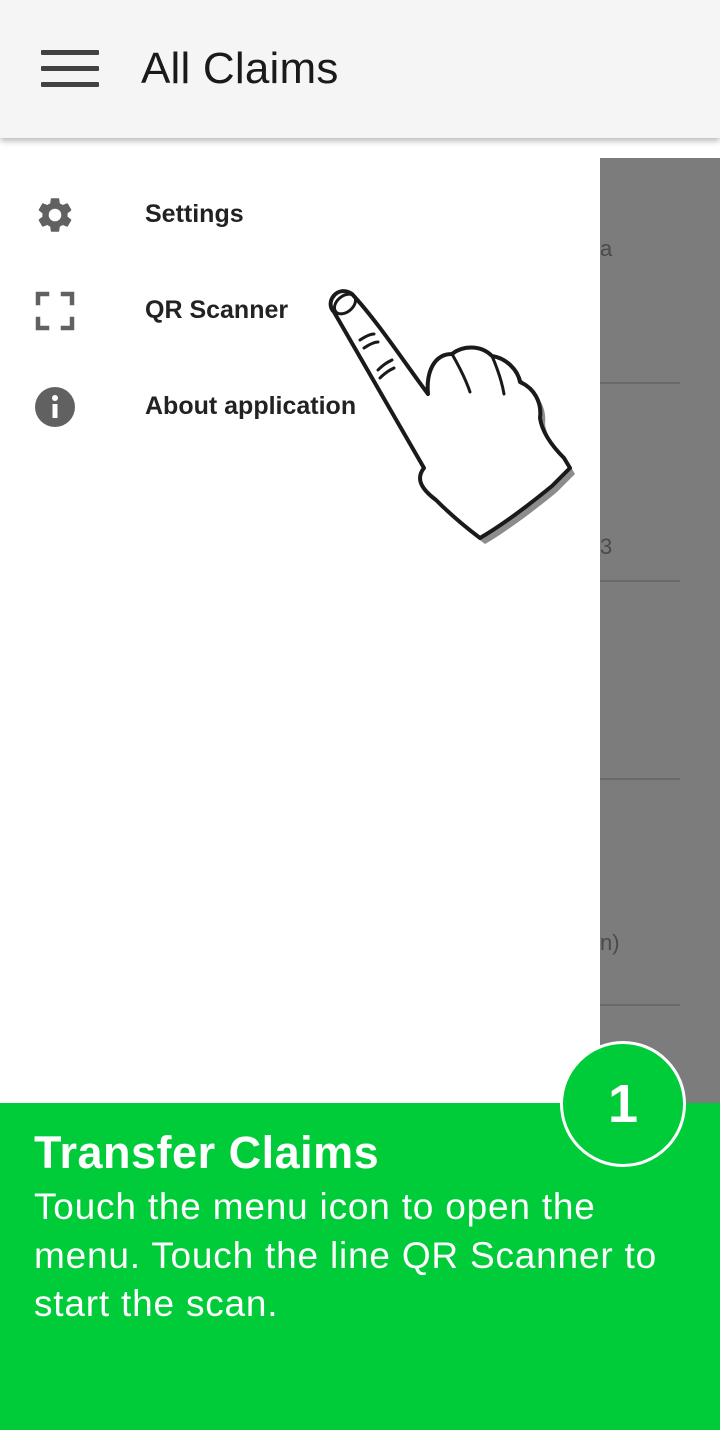 The height and width of the screenshot is (1430, 720). Describe the element at coordinates (70, 69) in the screenshot. I see `hamburger-menu-icon` at that location.